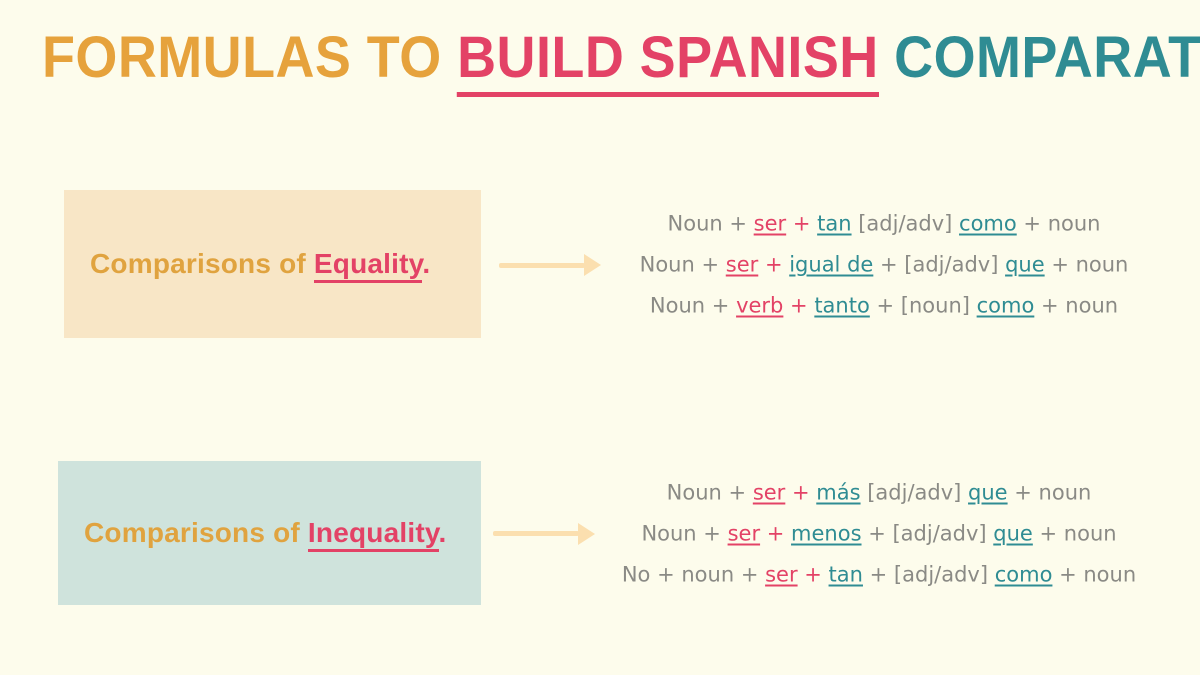 The width and height of the screenshot is (1200, 675). What do you see at coordinates (842, 305) in the screenshot?
I see `formula-token: tanto` at bounding box center [842, 305].